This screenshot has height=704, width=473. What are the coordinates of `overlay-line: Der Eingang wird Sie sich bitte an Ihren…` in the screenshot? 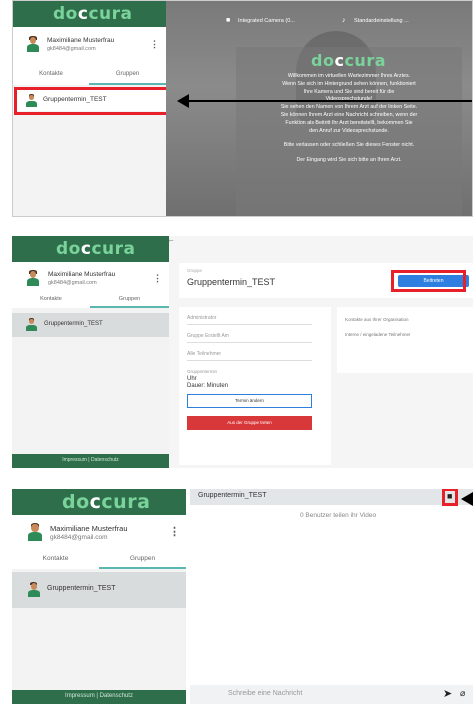 It's located at (349, 160).